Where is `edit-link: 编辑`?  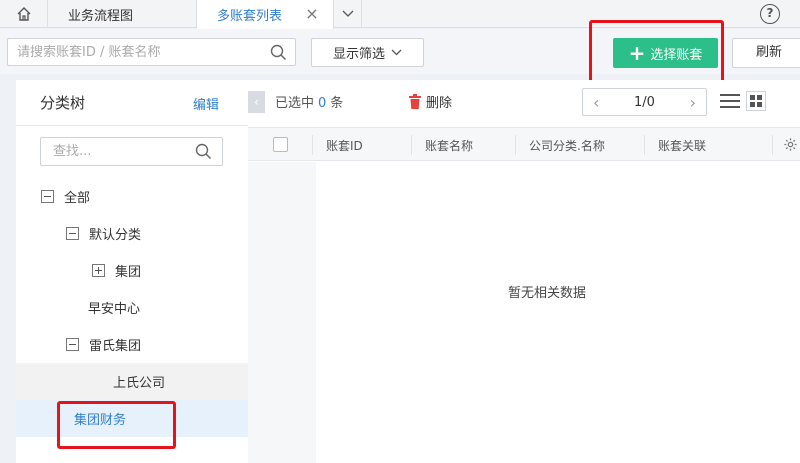
edit-link: 编辑 is located at coordinates (206, 103).